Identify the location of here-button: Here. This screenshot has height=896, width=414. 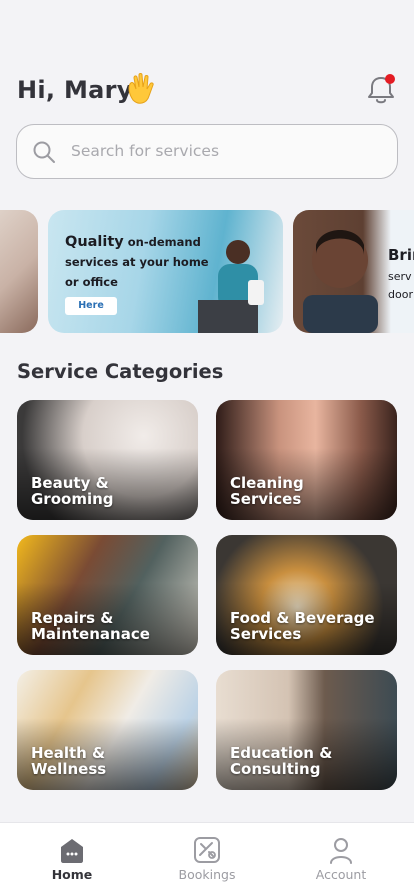
(91, 306).